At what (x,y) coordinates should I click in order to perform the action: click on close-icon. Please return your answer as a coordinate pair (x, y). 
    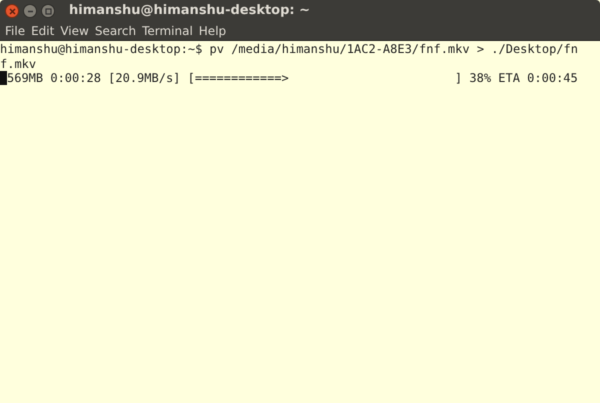
    Looking at the image, I should click on (12, 11).